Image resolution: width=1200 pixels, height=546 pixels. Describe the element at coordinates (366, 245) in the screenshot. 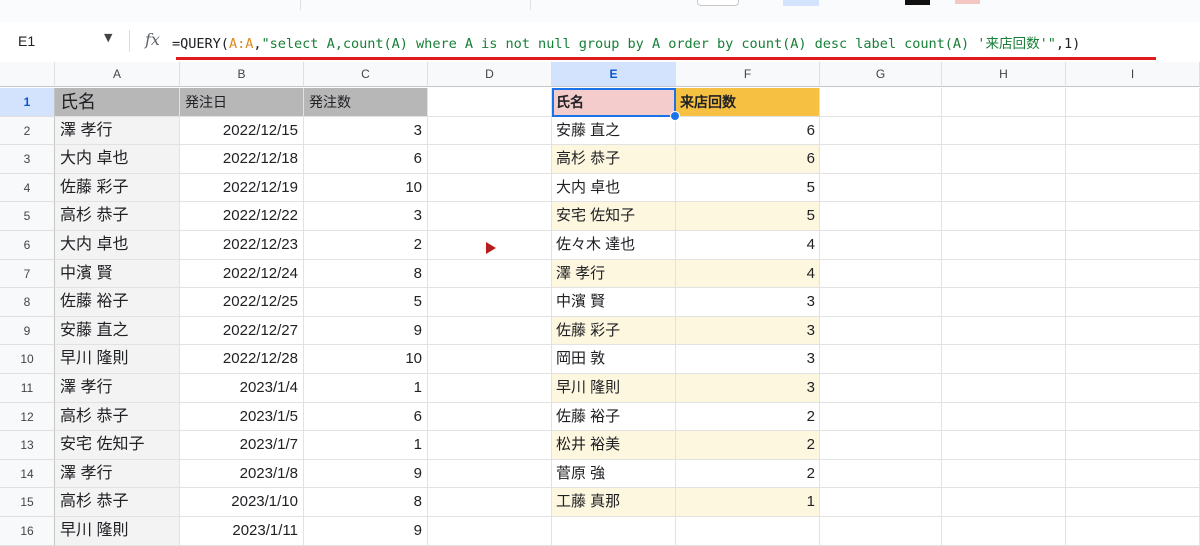

I see `cell-order-qty: 2` at that location.